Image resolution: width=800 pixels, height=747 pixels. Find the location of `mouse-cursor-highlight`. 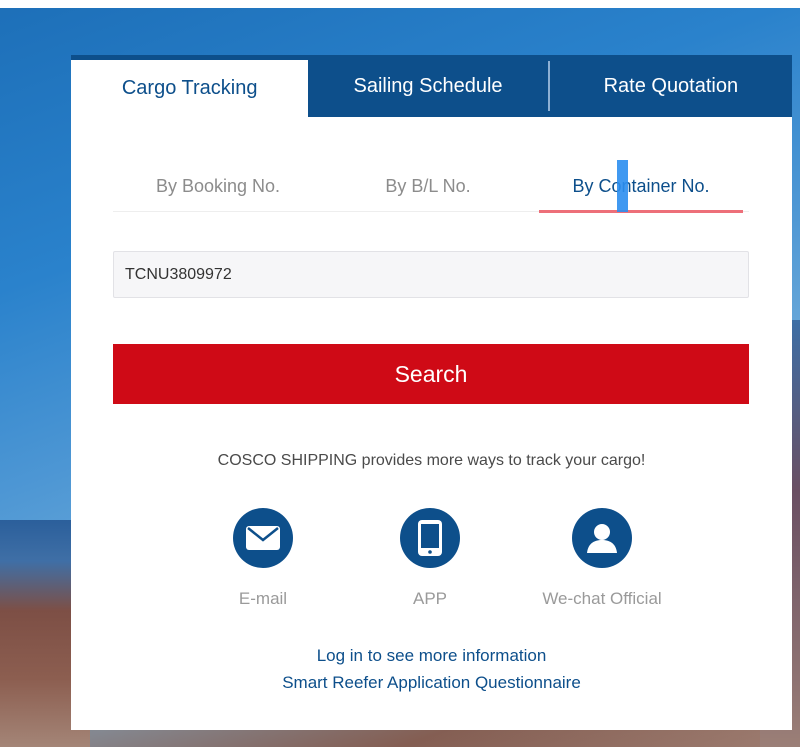

mouse-cursor-highlight is located at coordinates (622, 186).